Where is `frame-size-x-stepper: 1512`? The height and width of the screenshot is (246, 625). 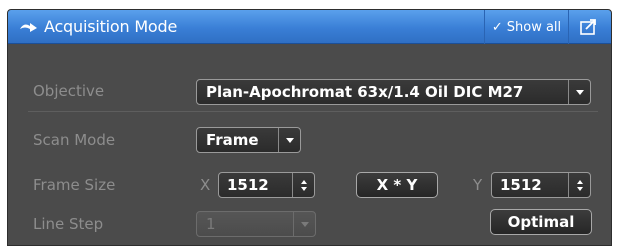 frame-size-x-stepper: 1512 is located at coordinates (266, 185).